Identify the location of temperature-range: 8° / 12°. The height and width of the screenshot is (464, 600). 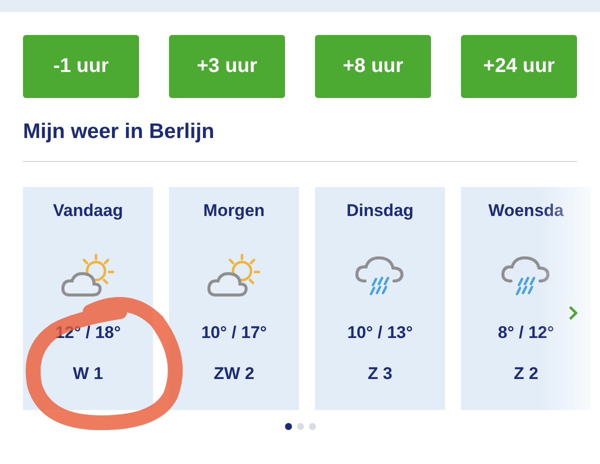
(526, 333).